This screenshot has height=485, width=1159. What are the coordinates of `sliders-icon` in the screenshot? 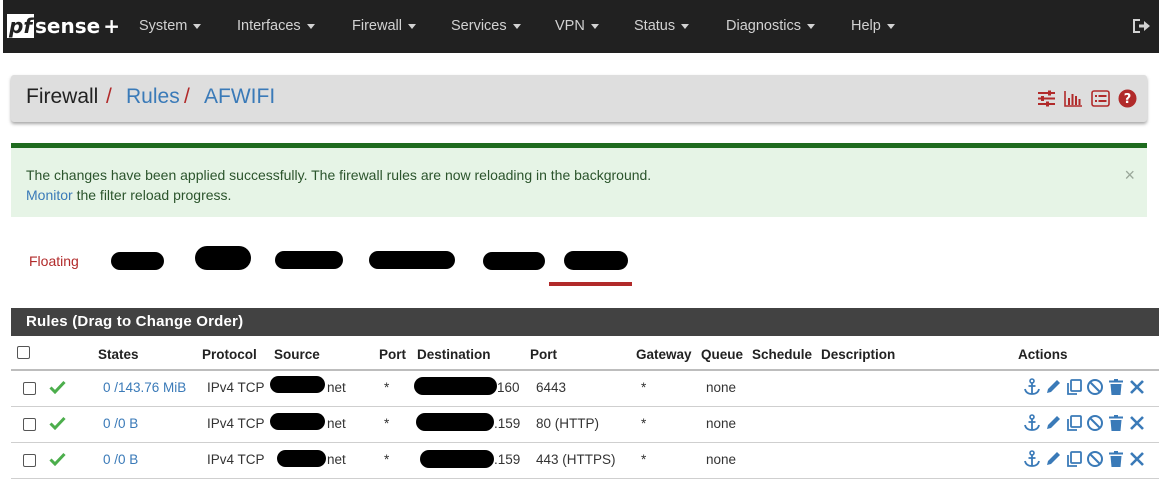 It's located at (1046, 98).